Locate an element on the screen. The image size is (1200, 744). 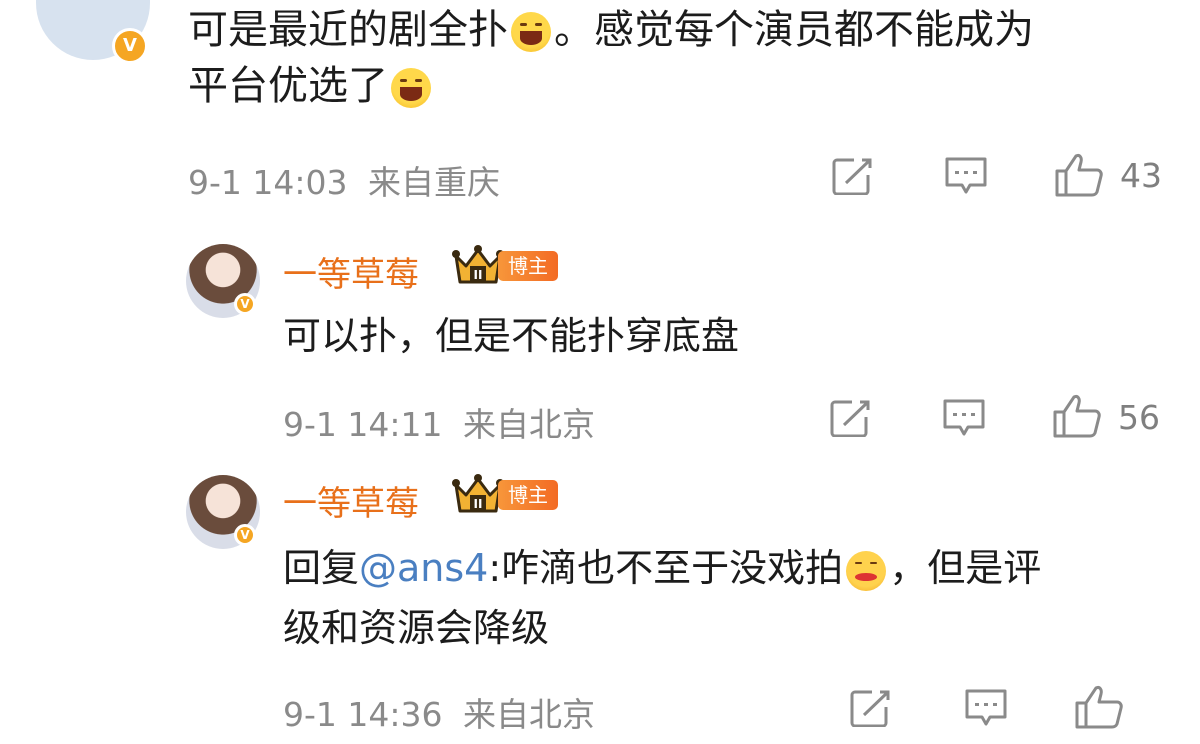
reply-meta: 9-1 14:36 来自北京 is located at coordinates (439, 712).